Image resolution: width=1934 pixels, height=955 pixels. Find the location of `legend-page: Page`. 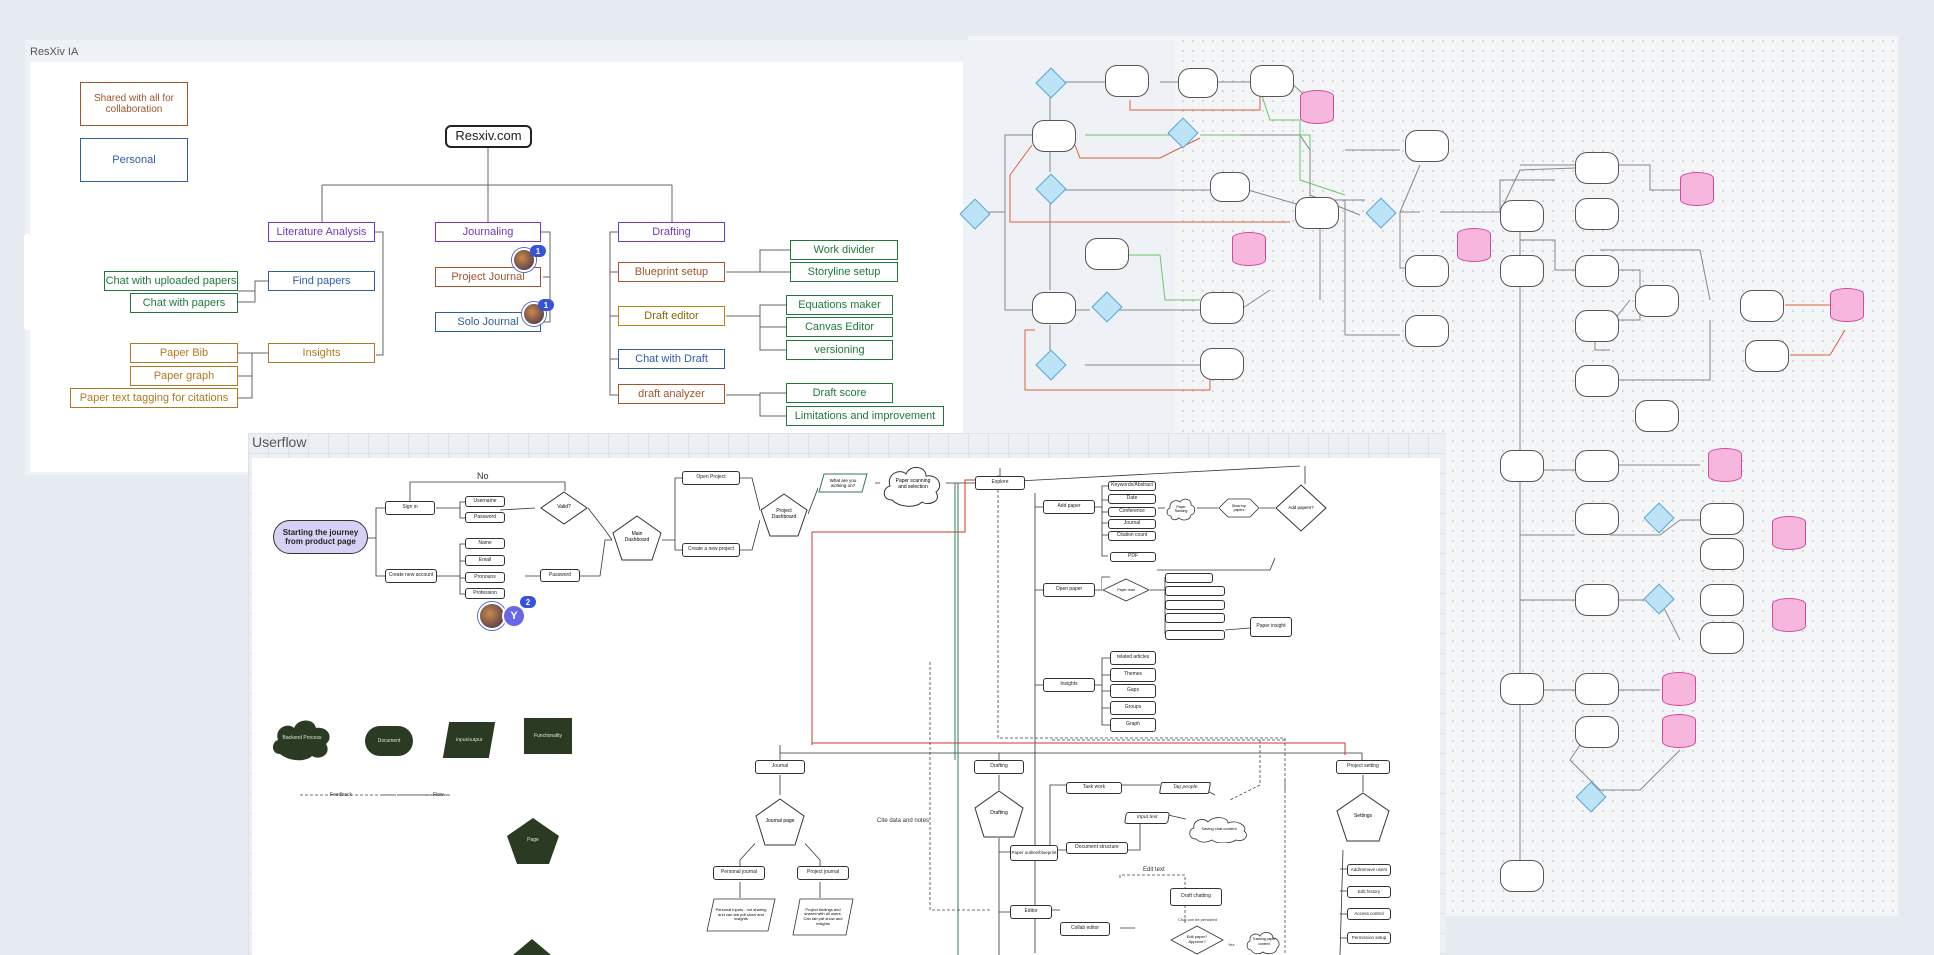

legend-page: Page is located at coordinates (533, 841).